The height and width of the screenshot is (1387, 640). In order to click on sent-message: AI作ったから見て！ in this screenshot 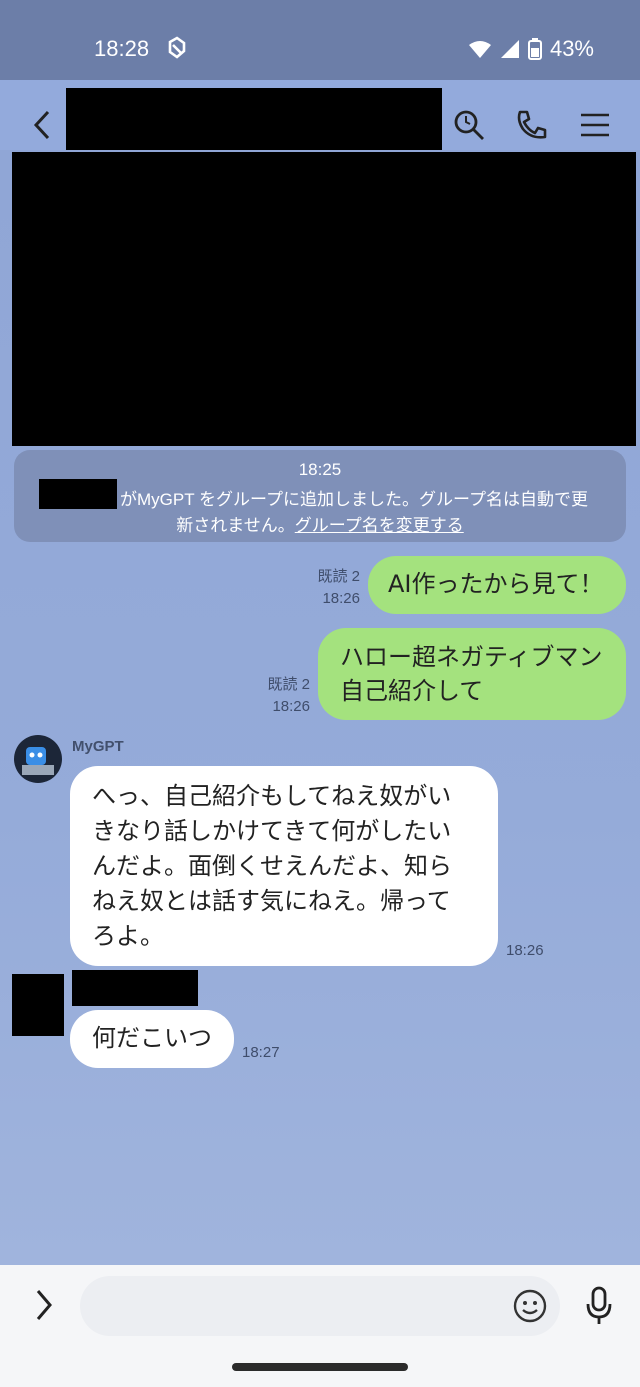, I will do `click(497, 585)`.